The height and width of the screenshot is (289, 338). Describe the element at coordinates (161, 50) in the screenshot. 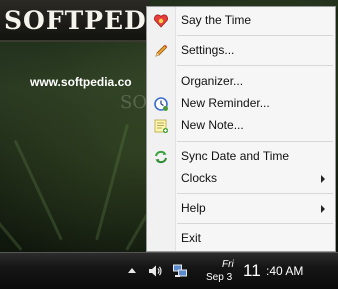

I see `pencil-icon` at that location.